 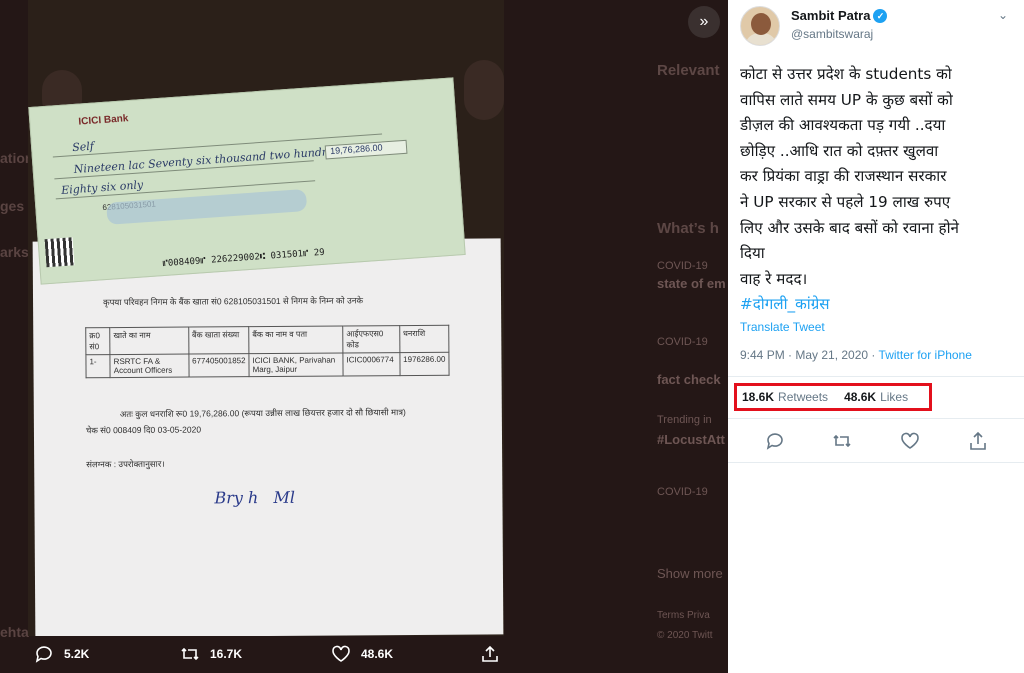 What do you see at coordinates (149, 341) in the screenshot?
I see `table-cell: खाते का नाम` at bounding box center [149, 341].